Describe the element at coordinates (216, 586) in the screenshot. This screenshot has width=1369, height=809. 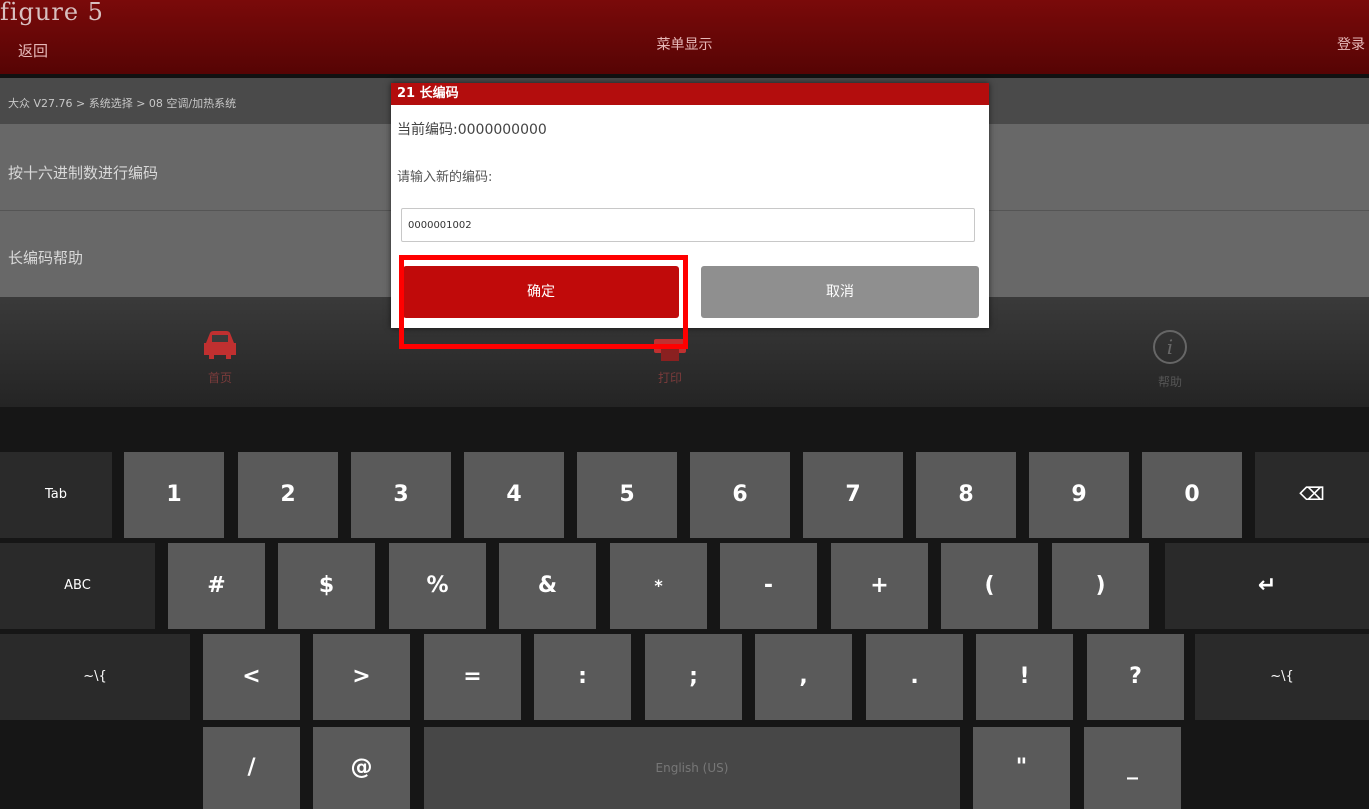
I see `key-hash: #` at that location.